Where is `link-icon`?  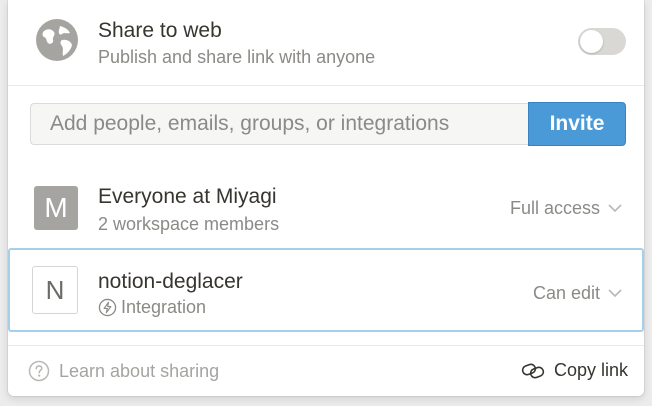 link-icon is located at coordinates (533, 370).